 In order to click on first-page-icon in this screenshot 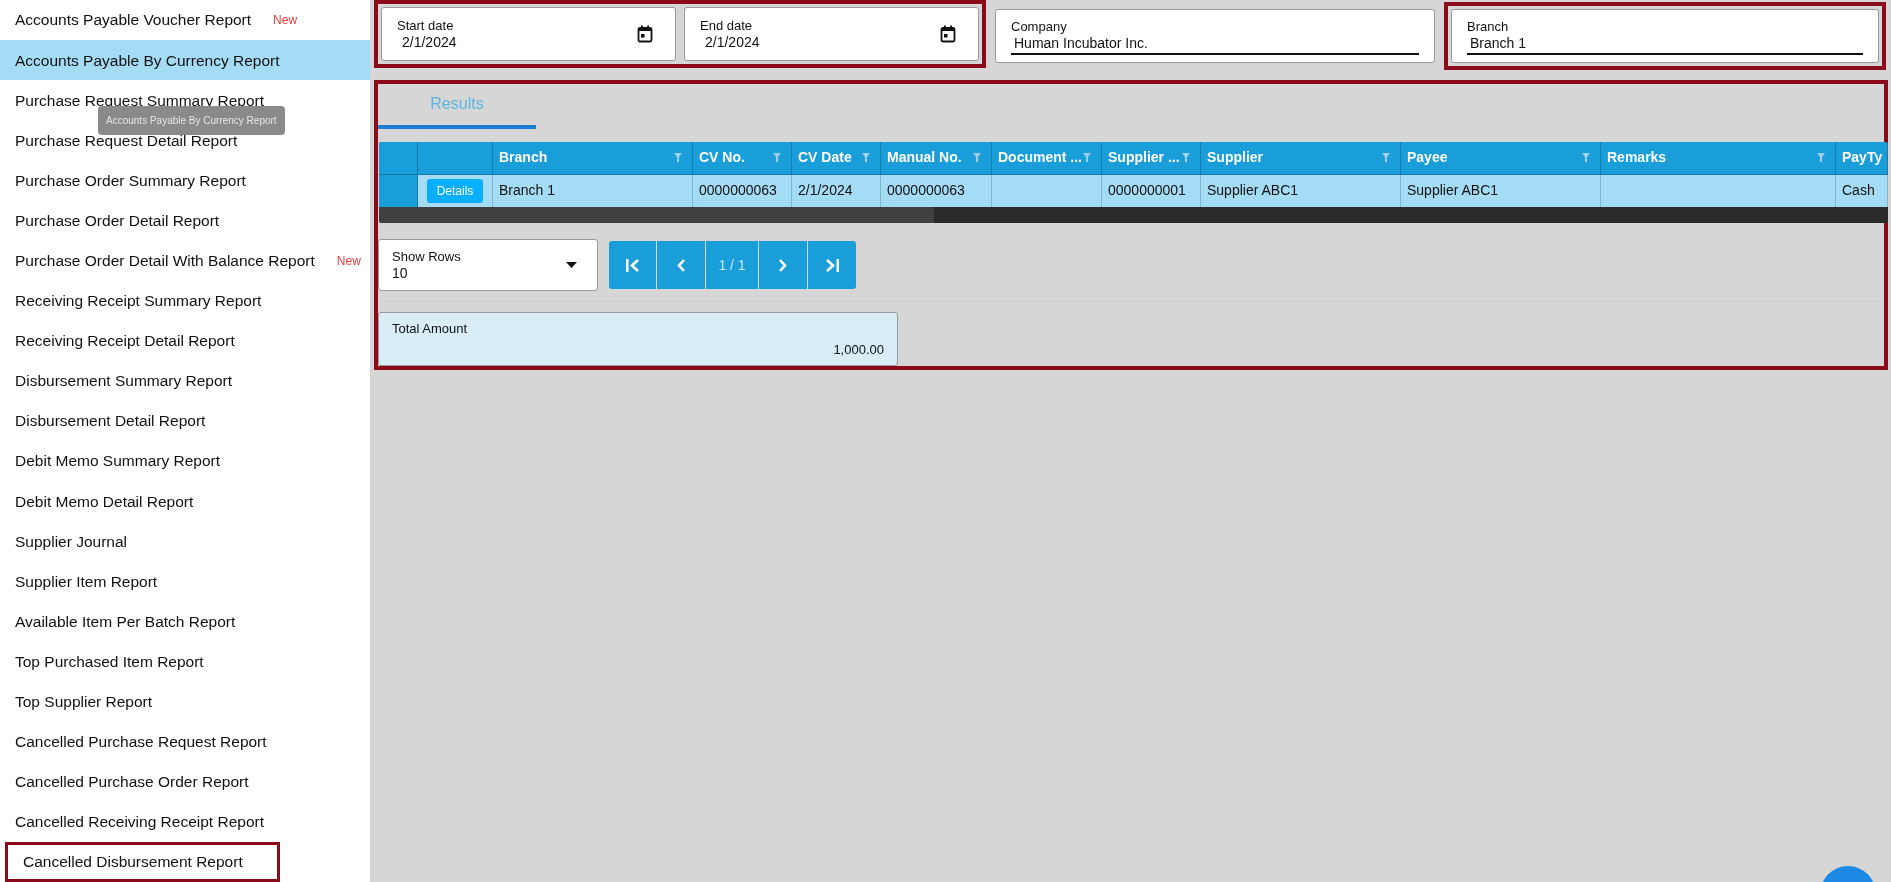, I will do `click(632, 265)`.